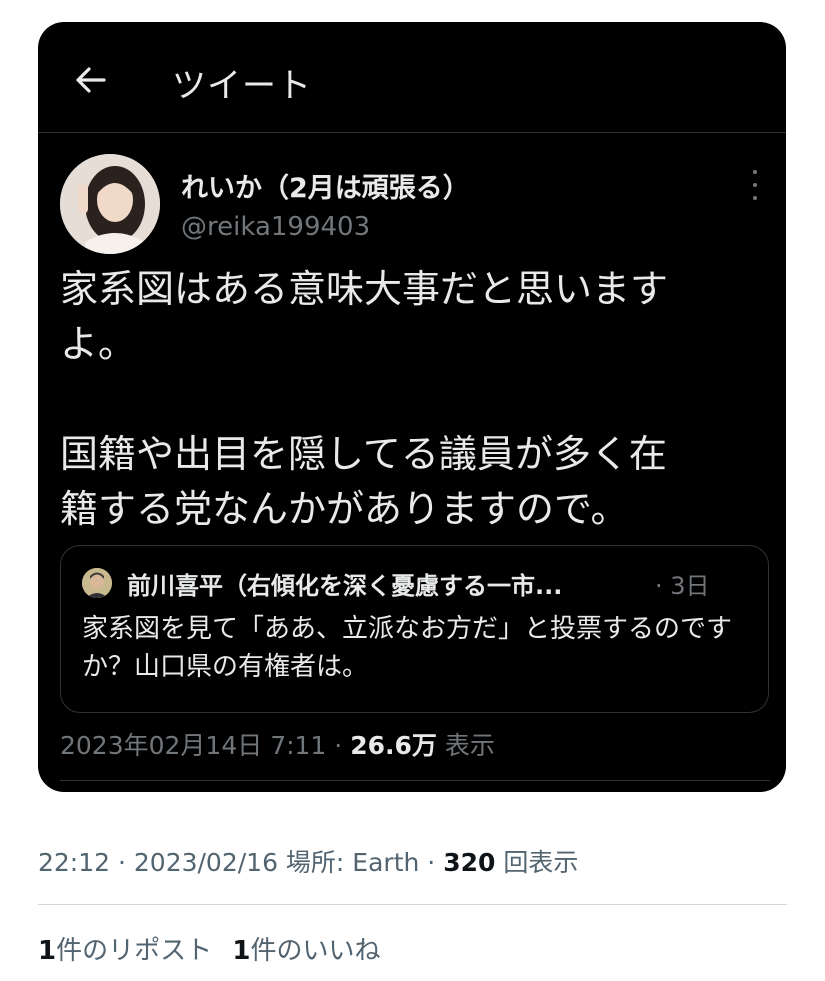  Describe the element at coordinates (242, 86) in the screenshot. I see `header-title: ツイート` at that location.